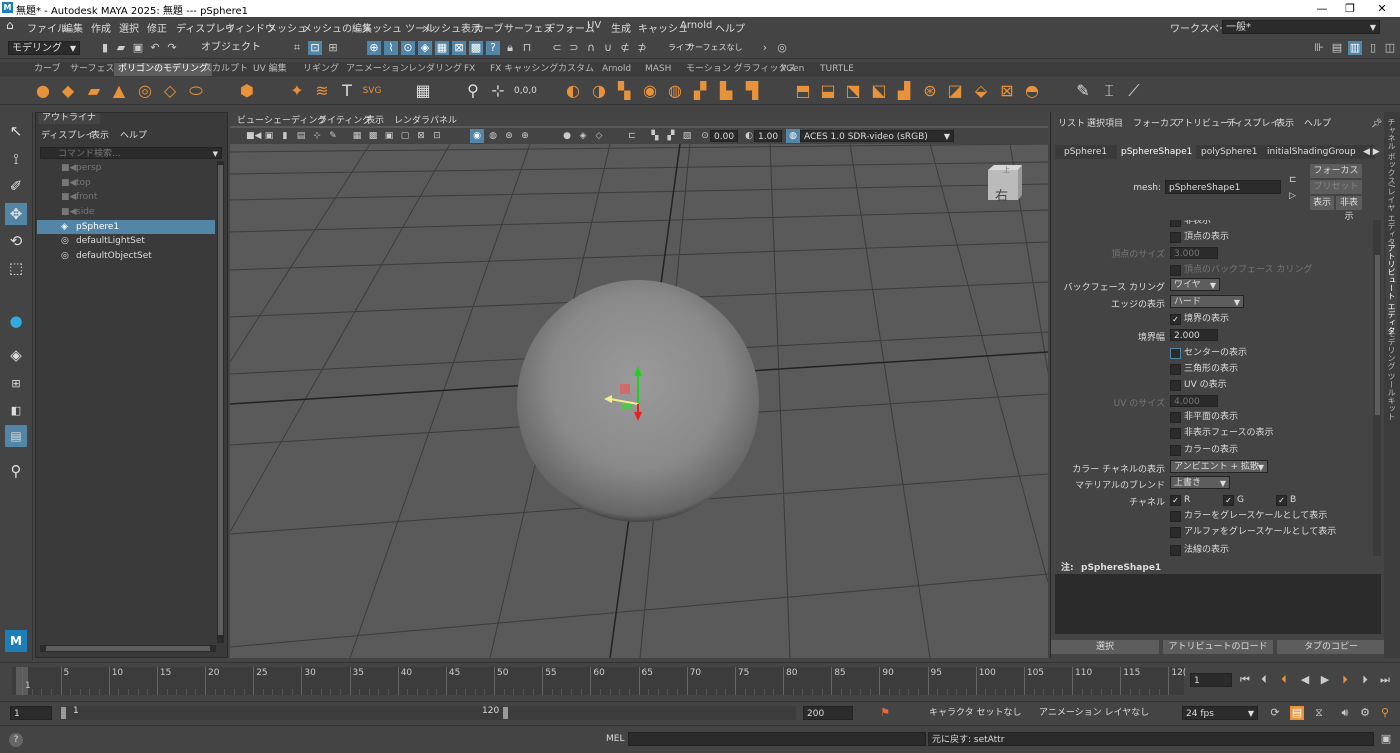  Describe the element at coordinates (700, 91) in the screenshot. I see `reduce-icon: ▞` at that location.